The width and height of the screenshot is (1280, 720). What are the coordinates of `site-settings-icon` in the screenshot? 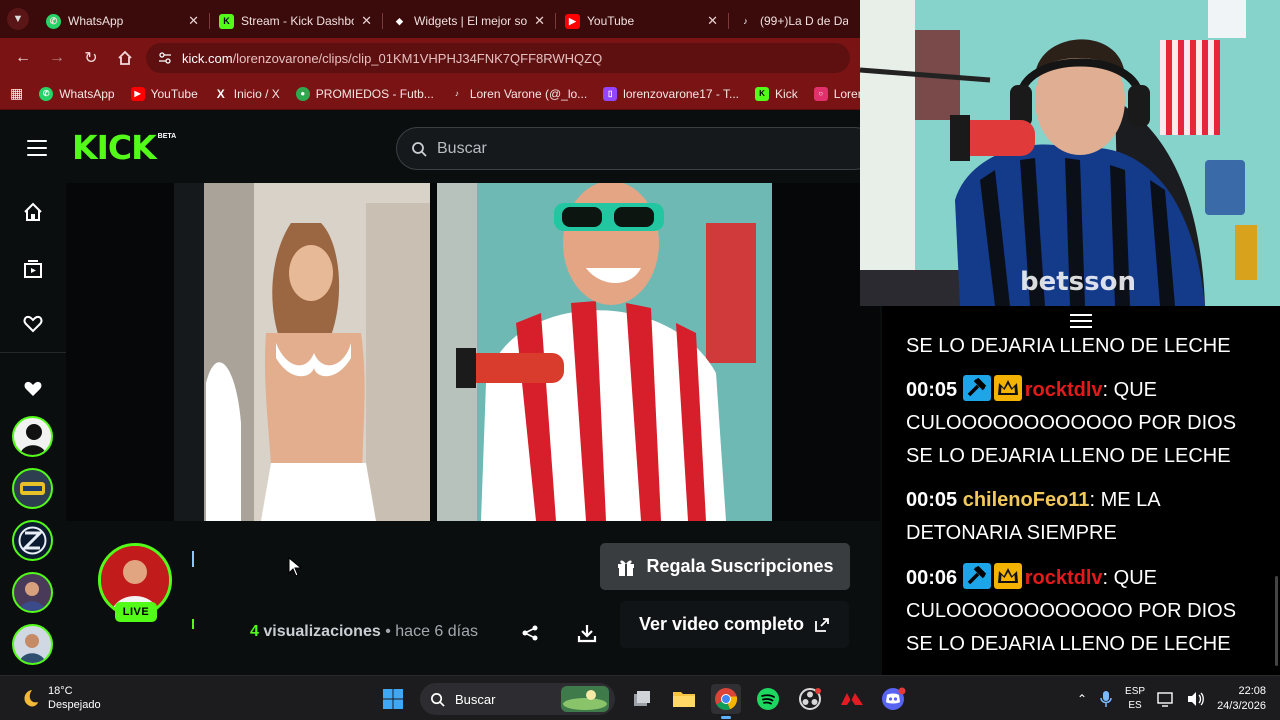 It's located at (165, 58).